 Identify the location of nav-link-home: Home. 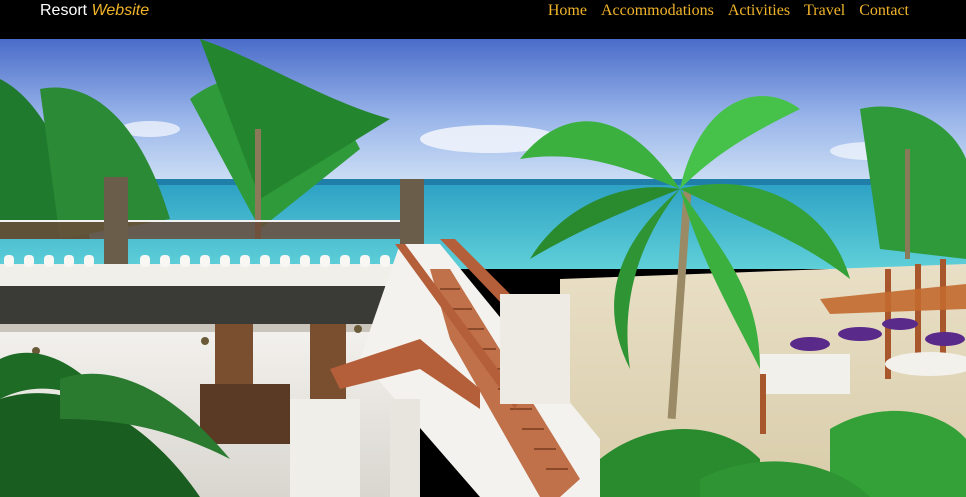
(567, 11).